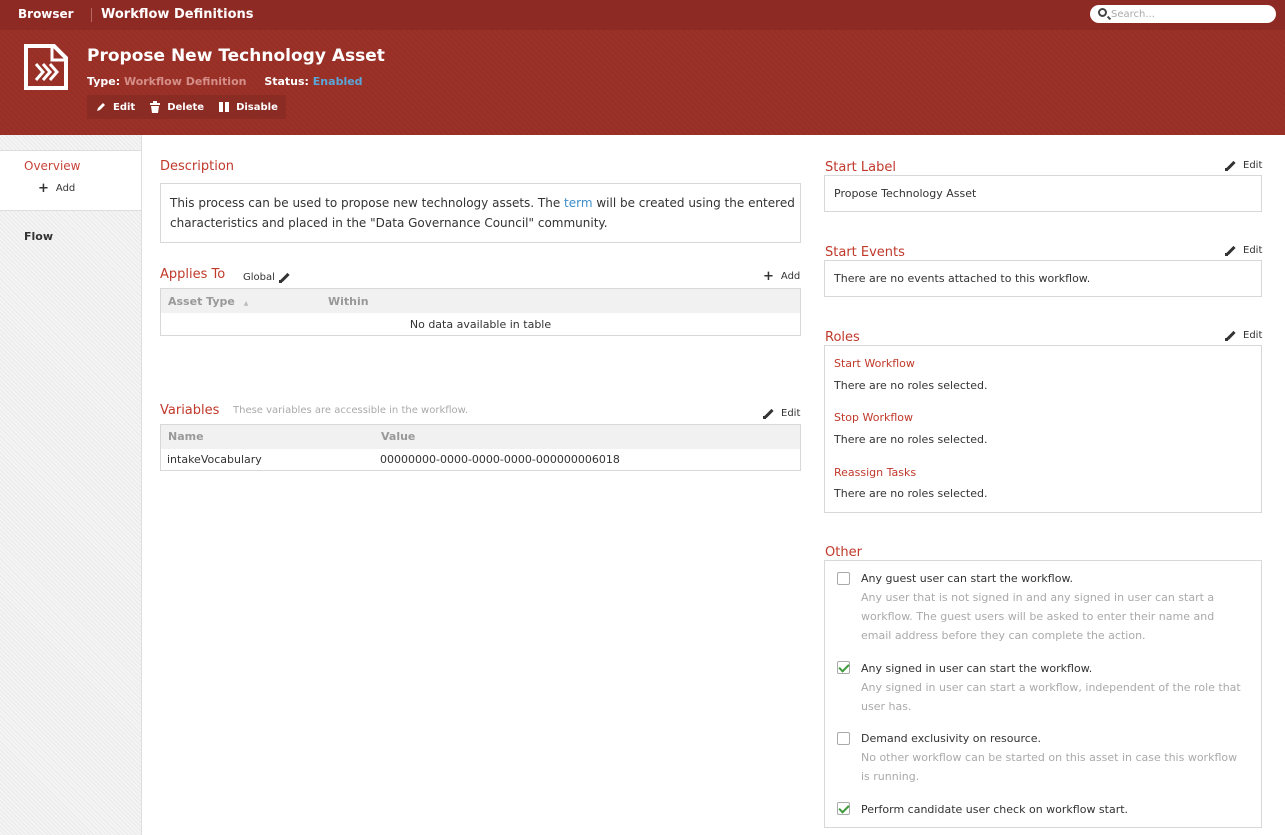 This screenshot has height=835, width=1285. Describe the element at coordinates (1188, 14) in the screenshot. I see `search-input` at that location.